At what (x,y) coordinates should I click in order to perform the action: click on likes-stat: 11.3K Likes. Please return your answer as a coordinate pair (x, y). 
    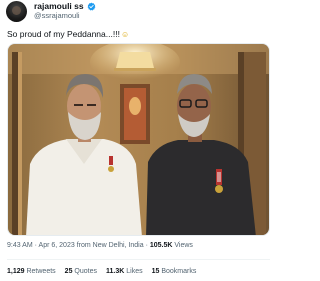
    Looking at the image, I should click on (124, 271).